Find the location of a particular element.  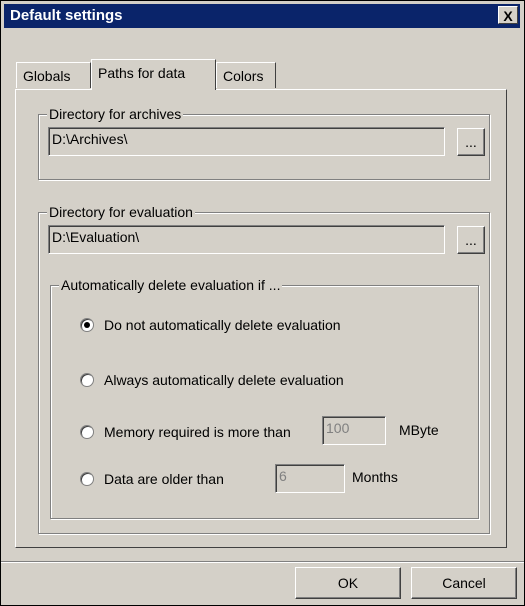

archives-group-label: Directory for archives is located at coordinates (115, 114).